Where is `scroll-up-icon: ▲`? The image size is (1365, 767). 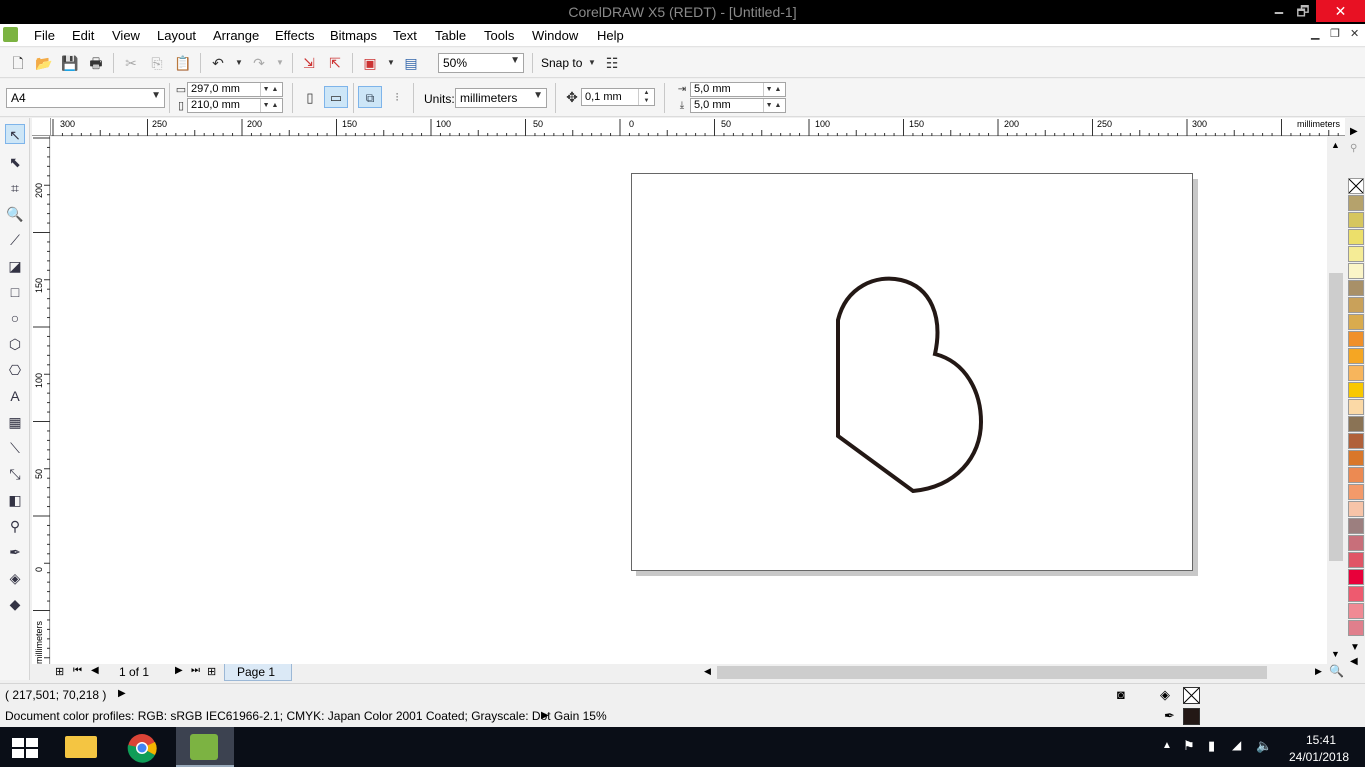
scroll-up-icon: ▲ is located at coordinates (1335, 145).